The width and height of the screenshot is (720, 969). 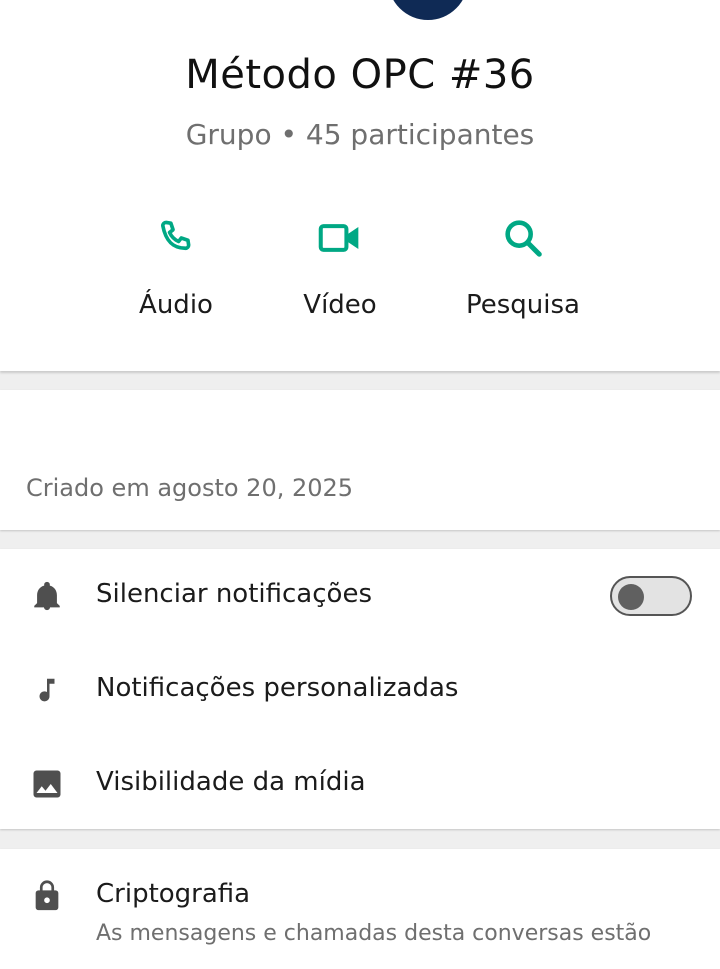 I want to click on group-subtitle: Grupo • 45 participantes, so click(x=360, y=134).